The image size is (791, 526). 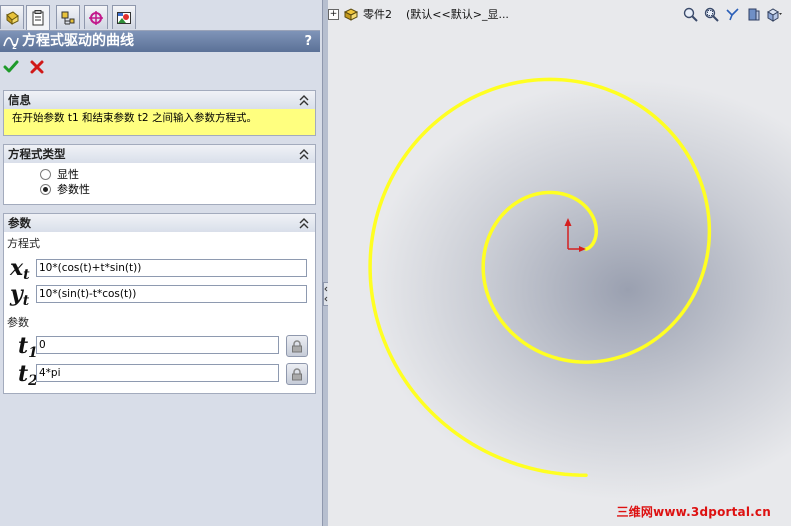 I want to click on help-button: ?, so click(x=308, y=41).